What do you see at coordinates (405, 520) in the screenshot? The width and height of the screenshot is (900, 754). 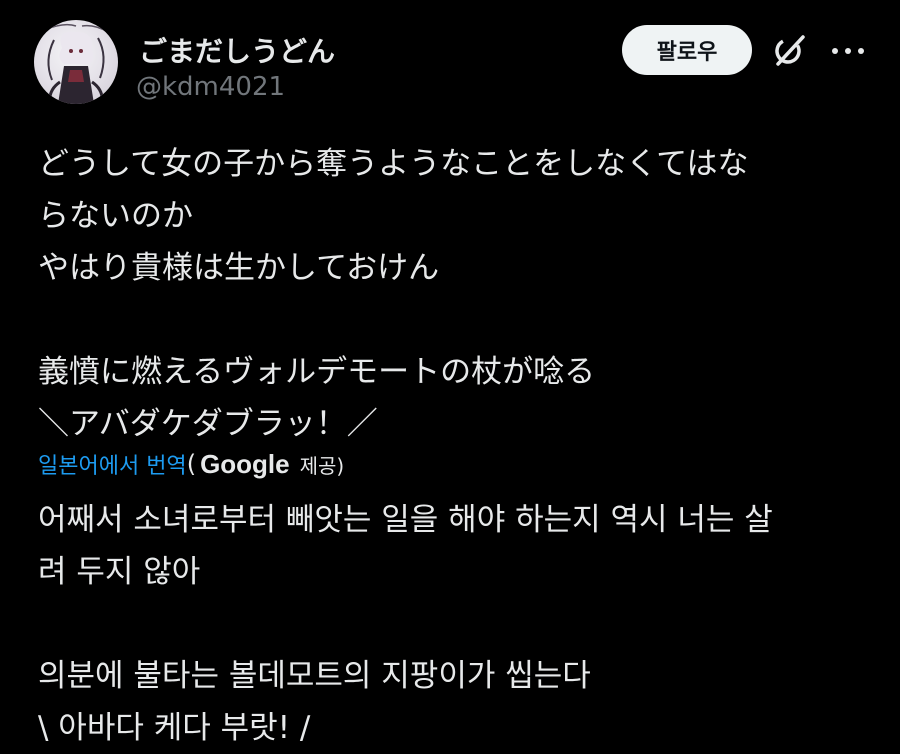 I see `translated-line: 어째서 소녀로부터 빼앗는 일을 해야 하는지 역시 너는 살` at bounding box center [405, 520].